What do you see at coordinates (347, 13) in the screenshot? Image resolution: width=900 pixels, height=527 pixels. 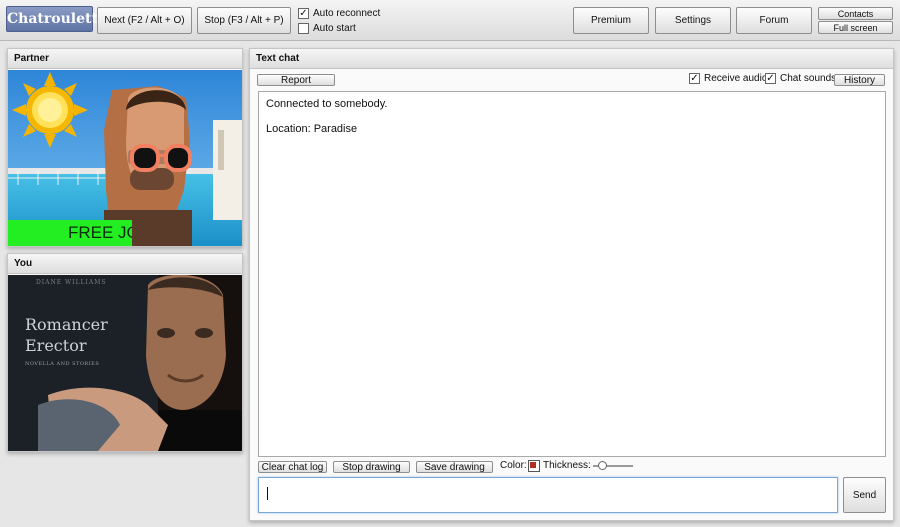 I see `auto-reconnect-label: Auto reconnect` at bounding box center [347, 13].